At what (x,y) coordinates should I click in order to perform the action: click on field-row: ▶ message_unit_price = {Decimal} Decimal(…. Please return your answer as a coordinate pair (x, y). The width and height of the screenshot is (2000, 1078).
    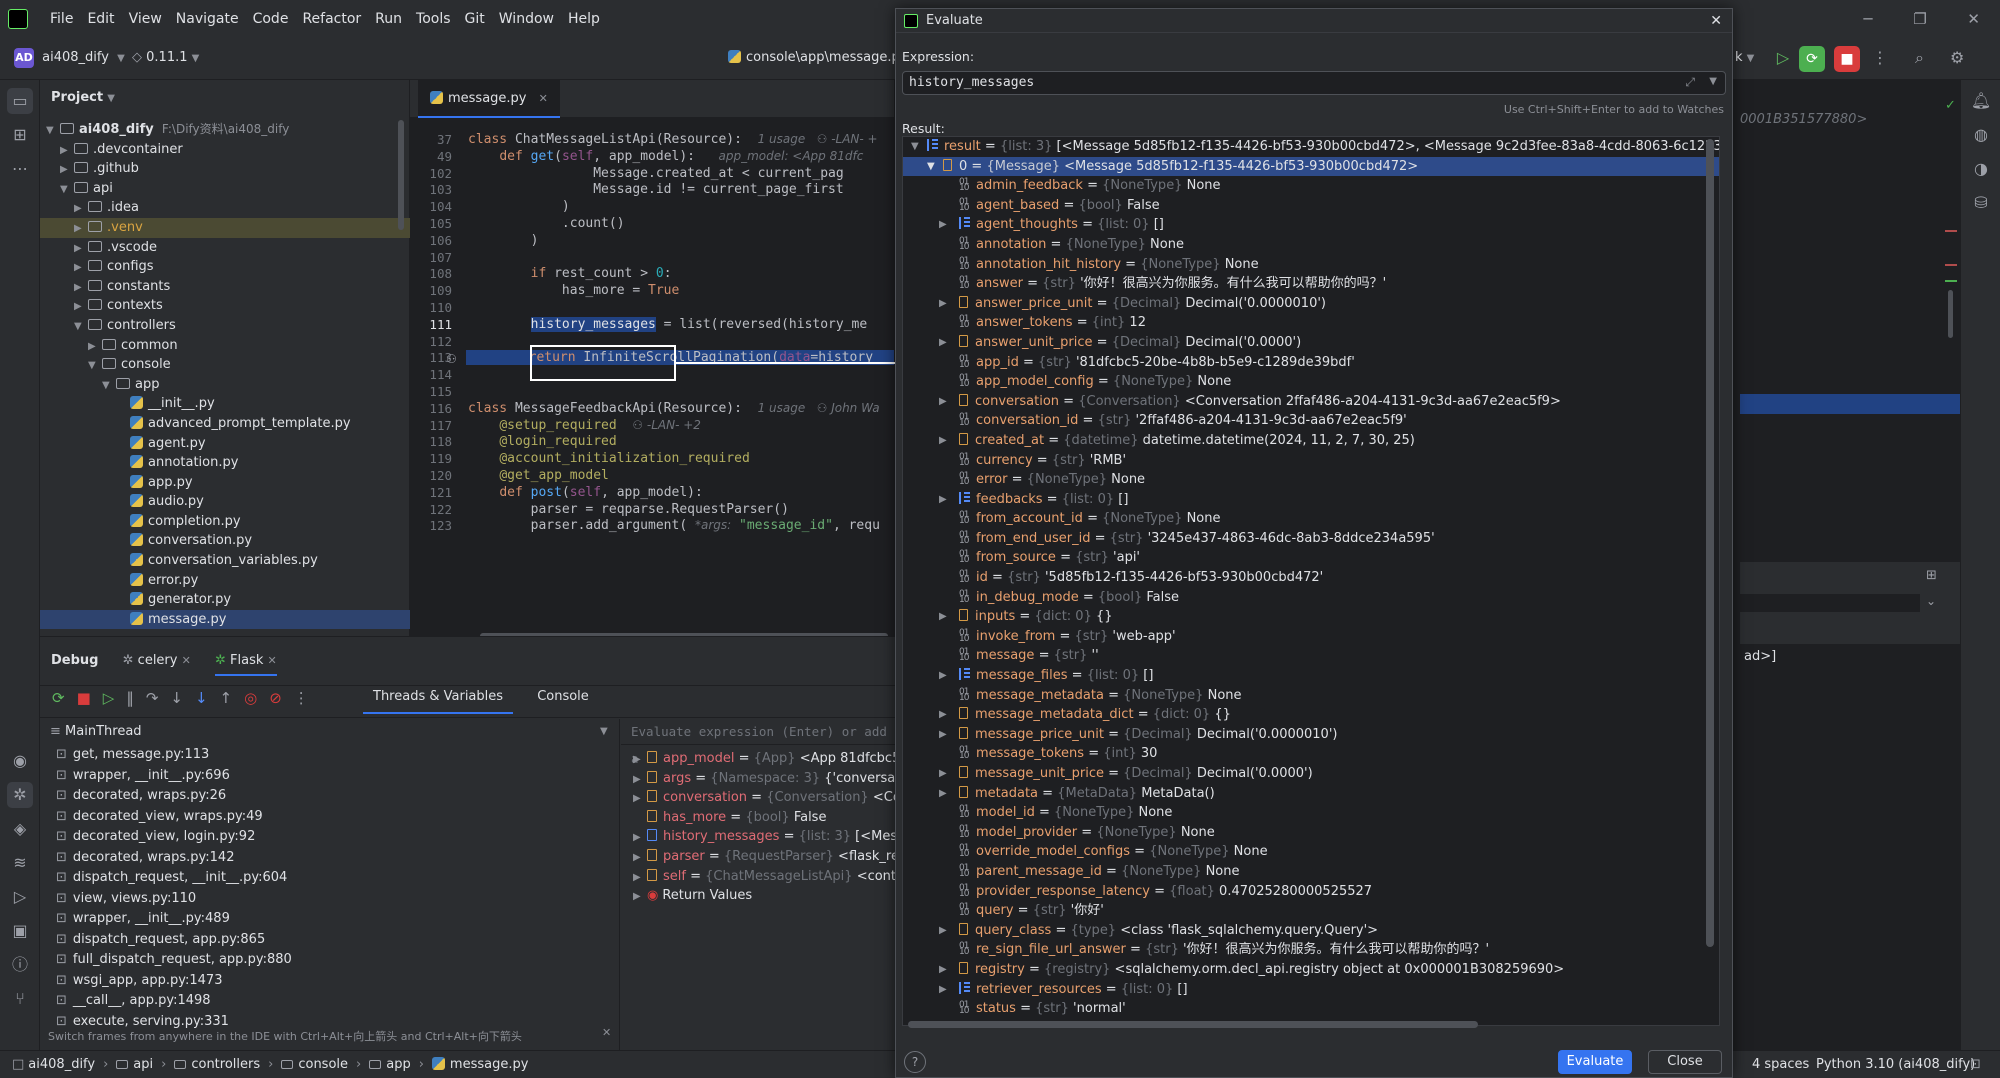
    Looking at the image, I should click on (1311, 774).